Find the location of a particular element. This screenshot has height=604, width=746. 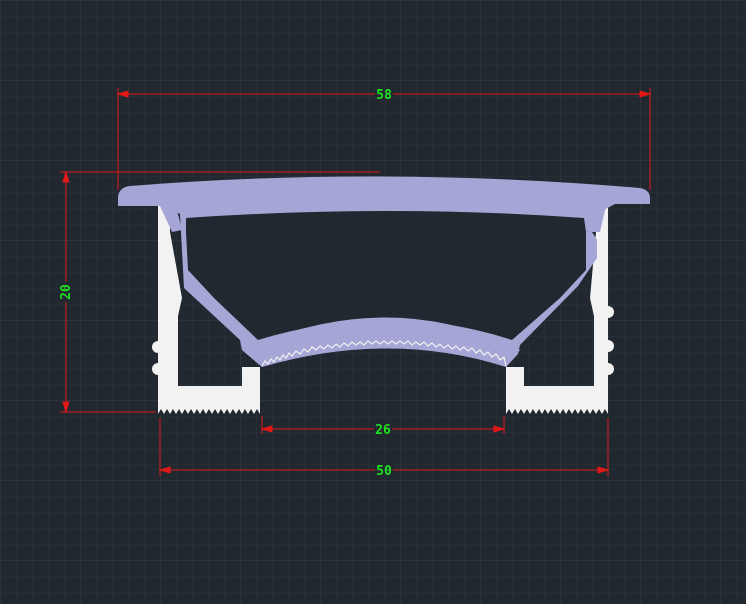

dim-58-label: 58 is located at coordinates (384, 95).